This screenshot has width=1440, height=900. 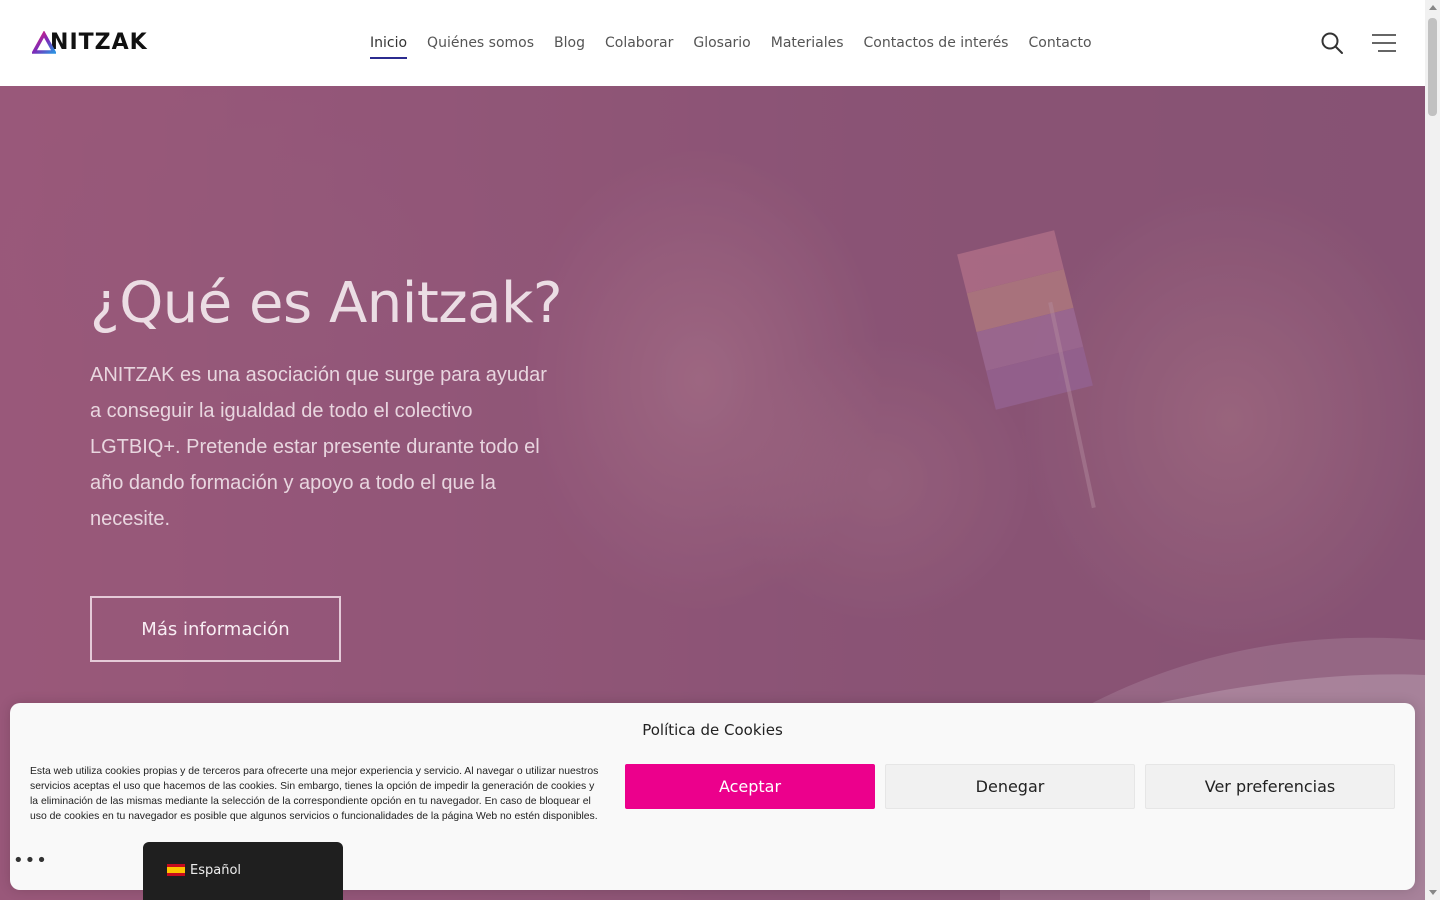 What do you see at coordinates (807, 43) in the screenshot?
I see `nav-item-materiales: Materiales` at bounding box center [807, 43].